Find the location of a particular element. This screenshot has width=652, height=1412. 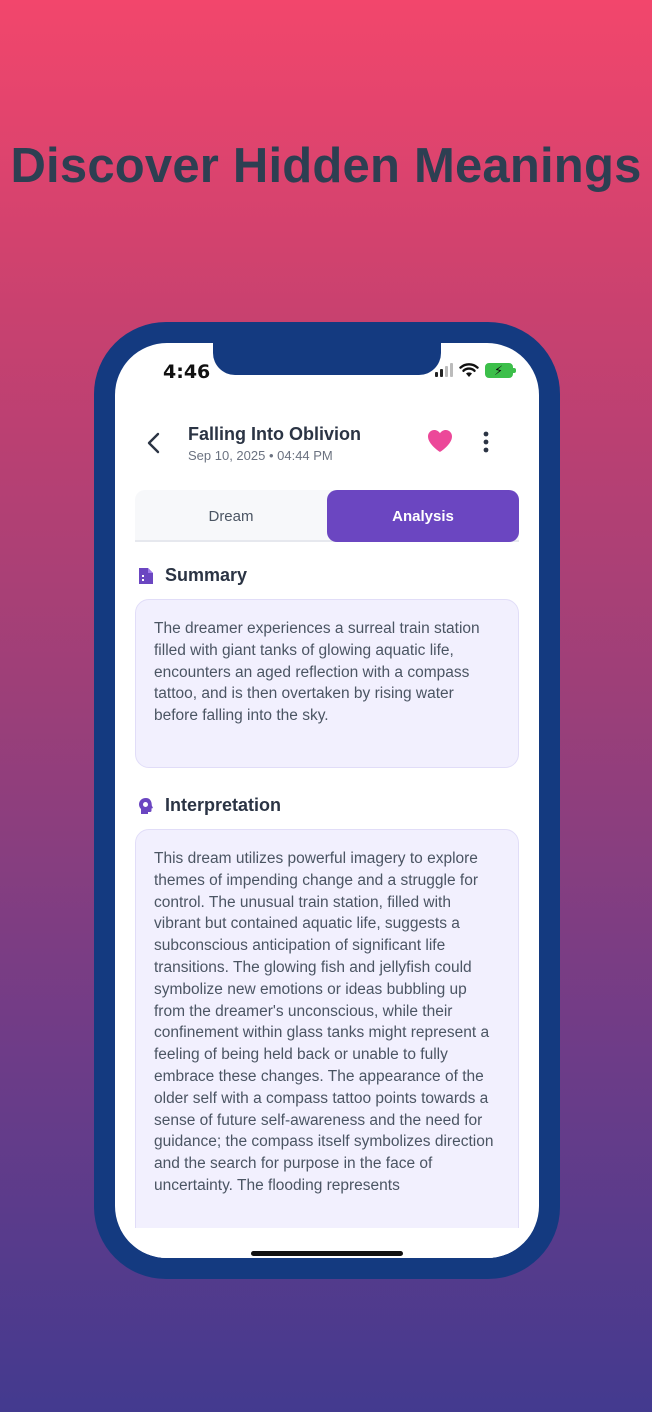

status-icons: ⚡ is located at coordinates (475, 370).